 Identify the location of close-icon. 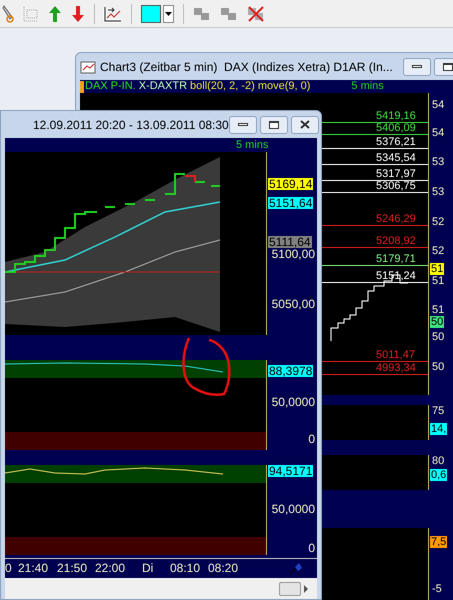
(305, 124).